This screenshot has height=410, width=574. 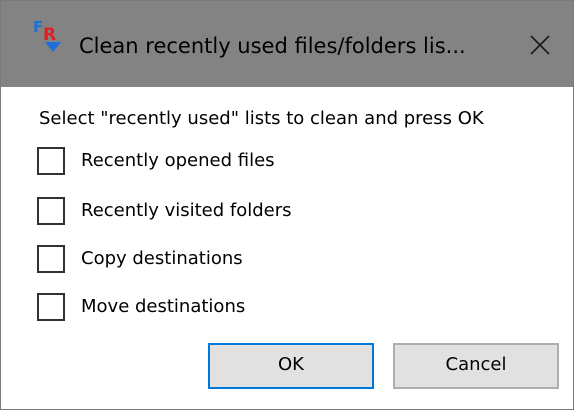 What do you see at coordinates (163, 306) in the screenshot?
I see `option-label: Move destinations` at bounding box center [163, 306].